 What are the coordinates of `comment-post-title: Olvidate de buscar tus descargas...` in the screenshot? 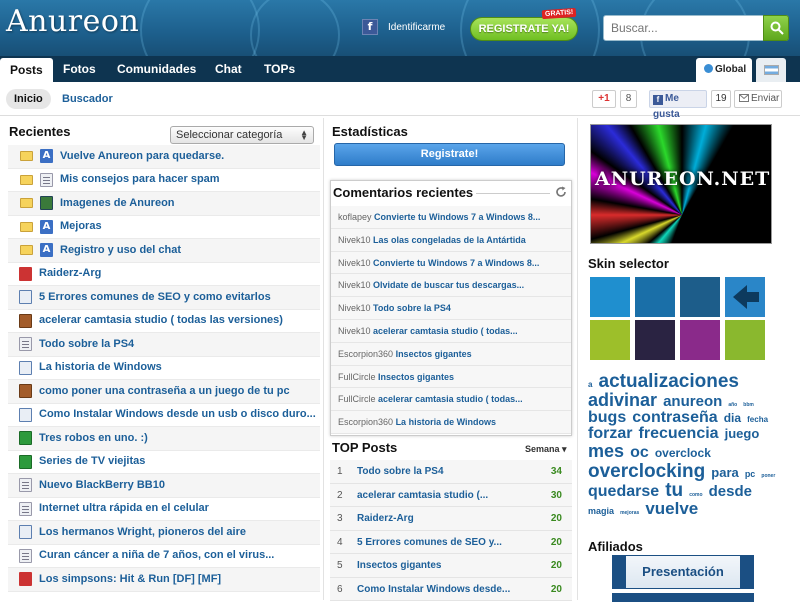 It's located at (448, 285).